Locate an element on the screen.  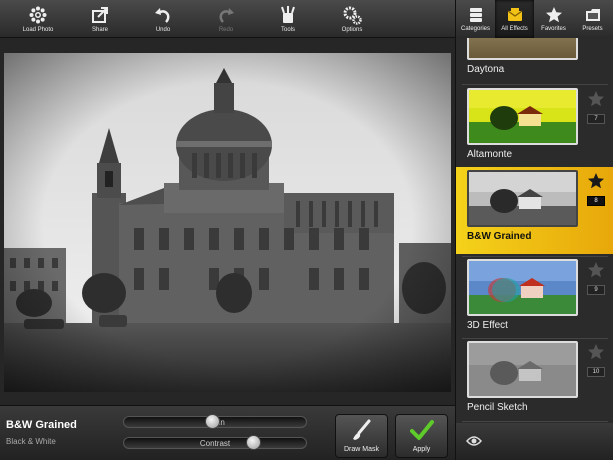
options-button: Options is located at coordinates (352, 19).